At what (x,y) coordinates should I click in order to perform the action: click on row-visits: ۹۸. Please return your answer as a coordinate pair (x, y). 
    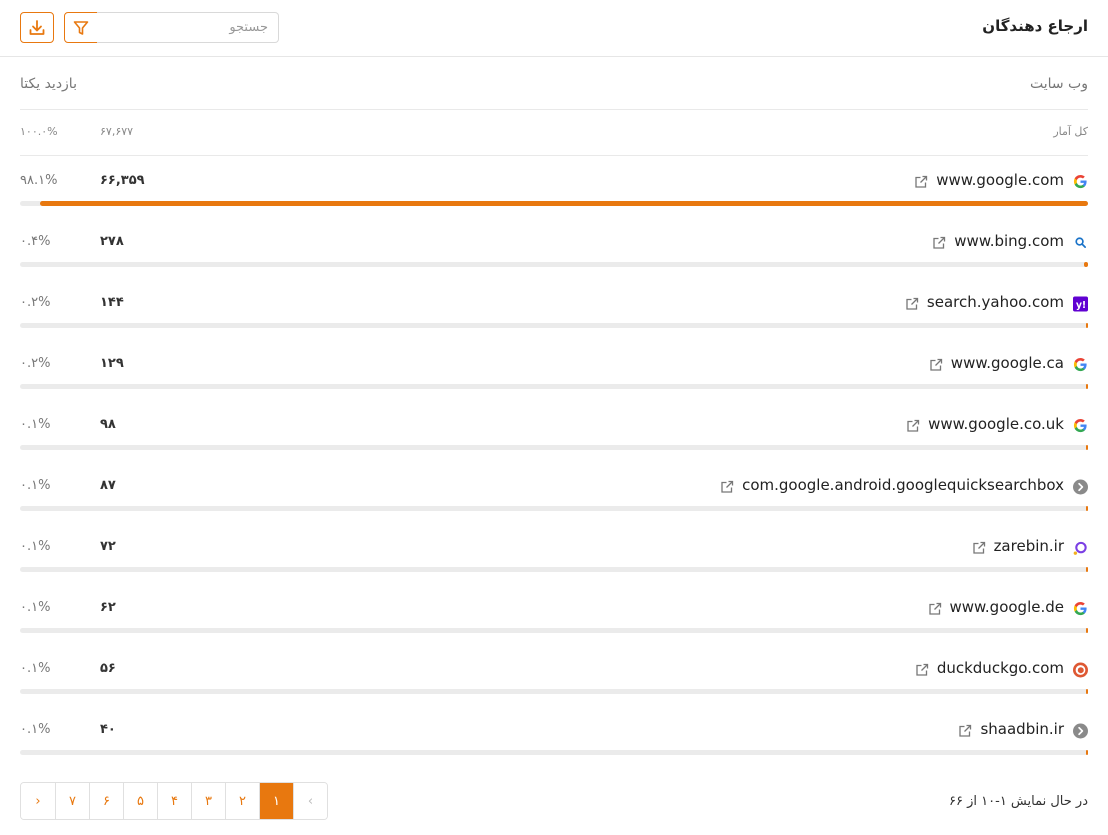
    Looking at the image, I should click on (108, 424).